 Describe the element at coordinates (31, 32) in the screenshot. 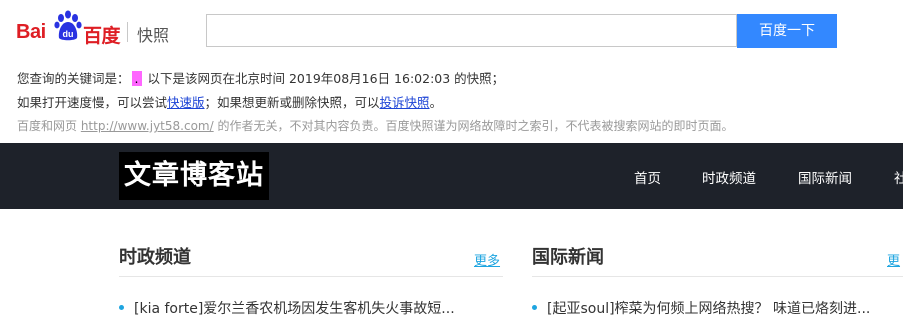

I see `logo-text-bai: Bai` at that location.